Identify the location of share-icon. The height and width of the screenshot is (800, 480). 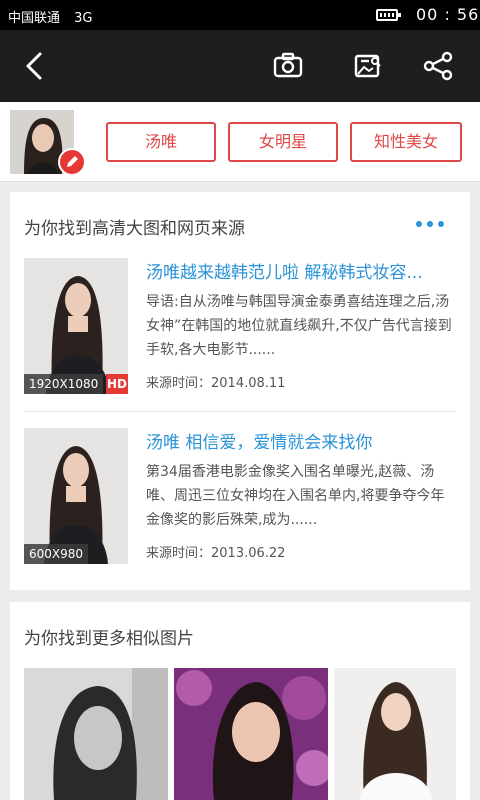
(438, 66).